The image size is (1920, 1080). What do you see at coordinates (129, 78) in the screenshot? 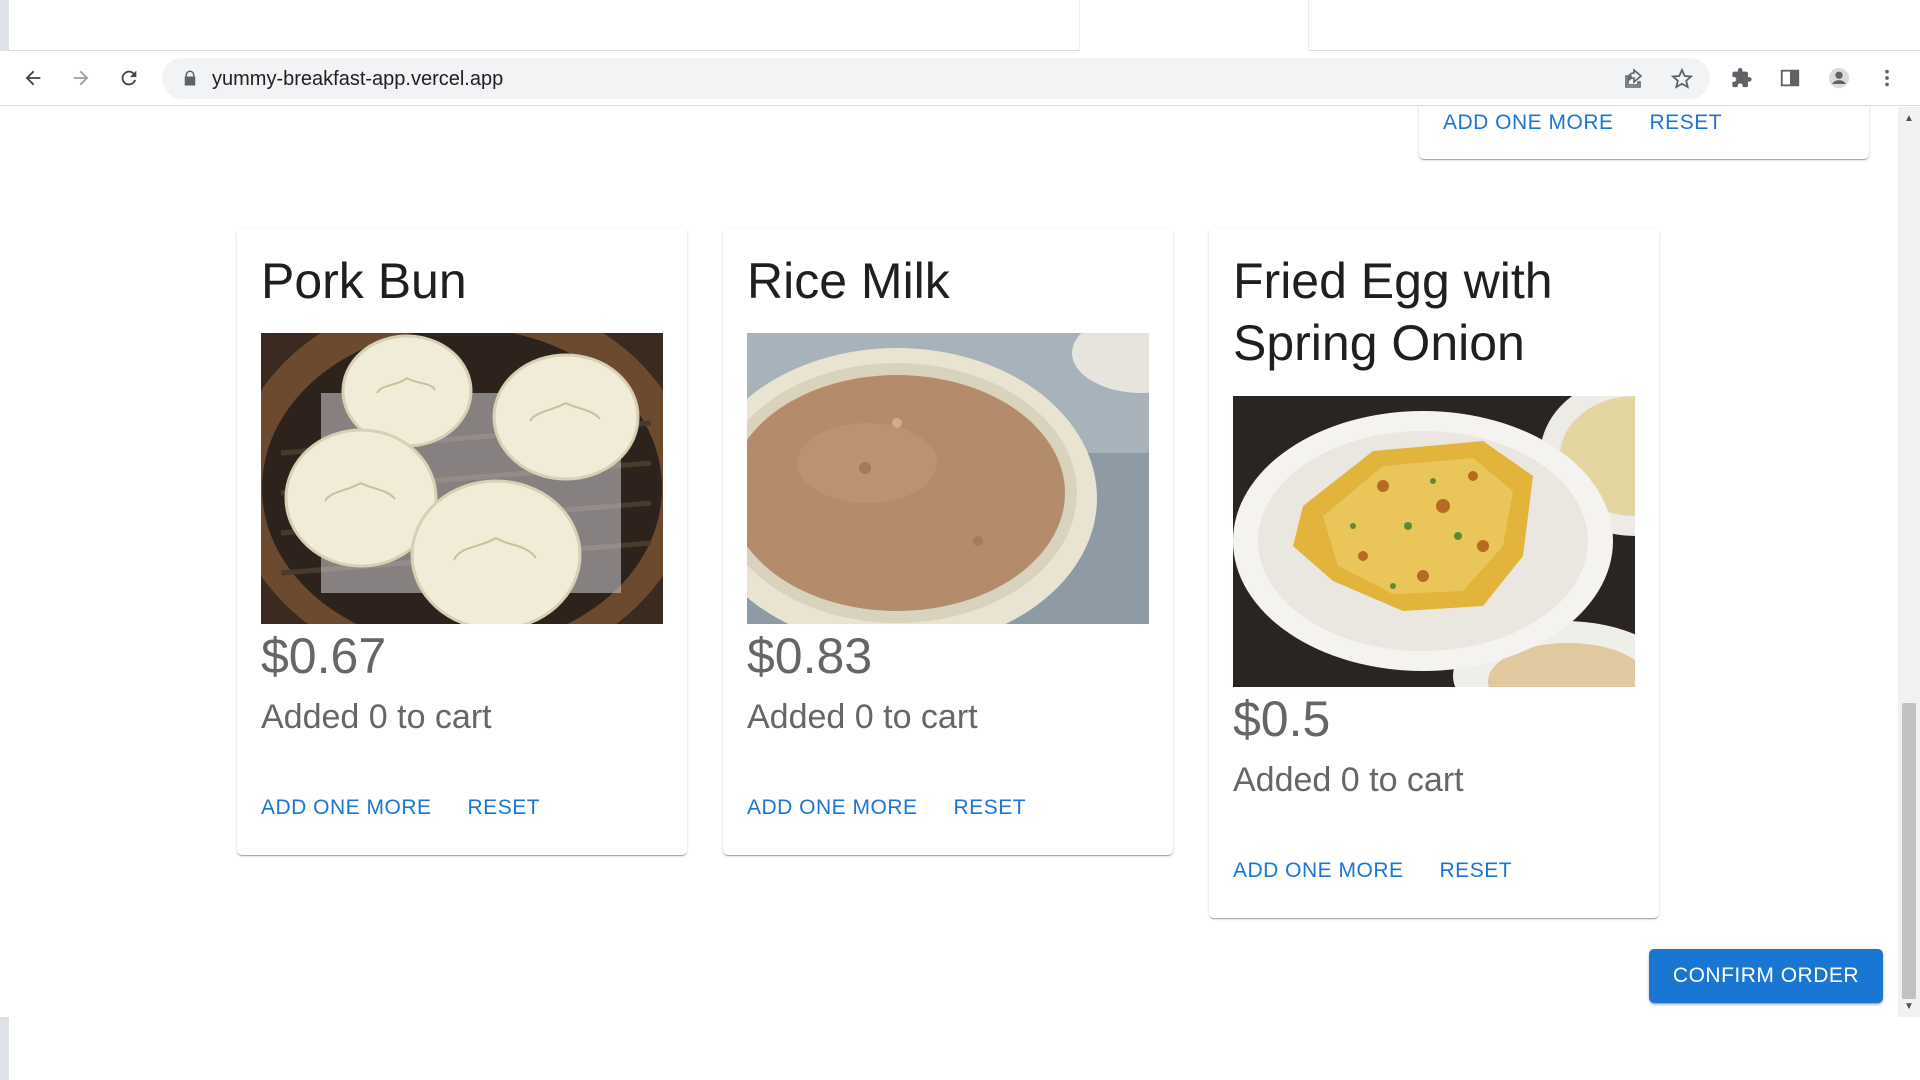
I see `reload-icon` at bounding box center [129, 78].